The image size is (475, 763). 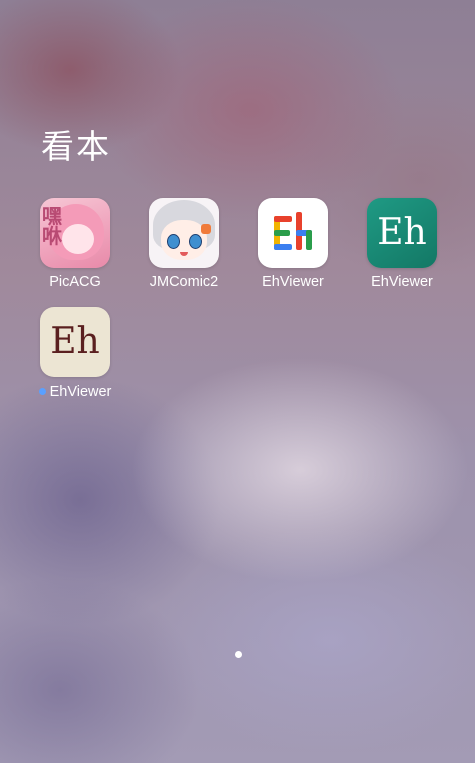 I want to click on picacg-app-icon: 嘿咻, so click(x=75, y=233).